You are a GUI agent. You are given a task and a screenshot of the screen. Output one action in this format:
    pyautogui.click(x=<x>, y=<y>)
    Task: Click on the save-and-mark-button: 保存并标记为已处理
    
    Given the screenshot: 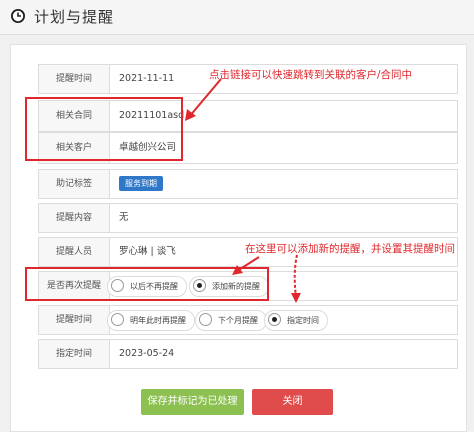 What is the action you would take?
    pyautogui.click(x=192, y=402)
    